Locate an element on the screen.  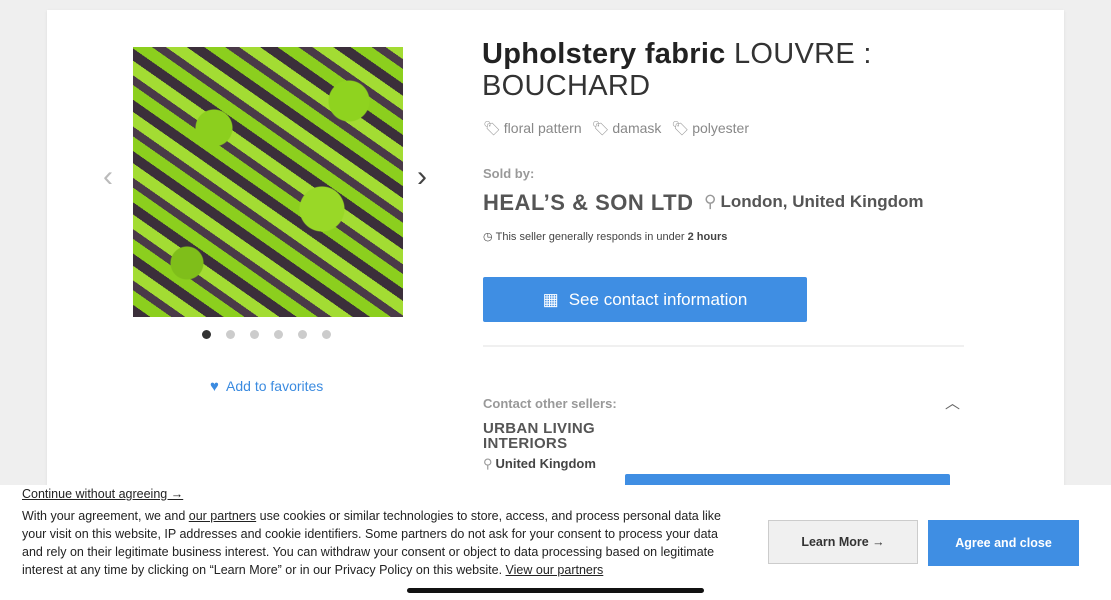
home-indicator is located at coordinates (555, 590).